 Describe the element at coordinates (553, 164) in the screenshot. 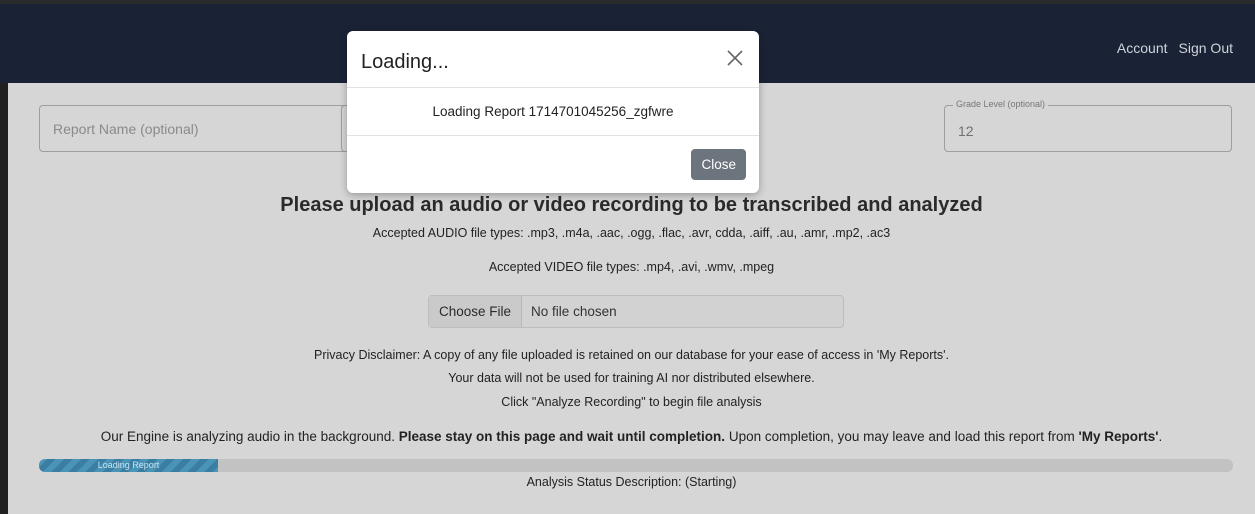

I see `modal-footer: Close` at that location.